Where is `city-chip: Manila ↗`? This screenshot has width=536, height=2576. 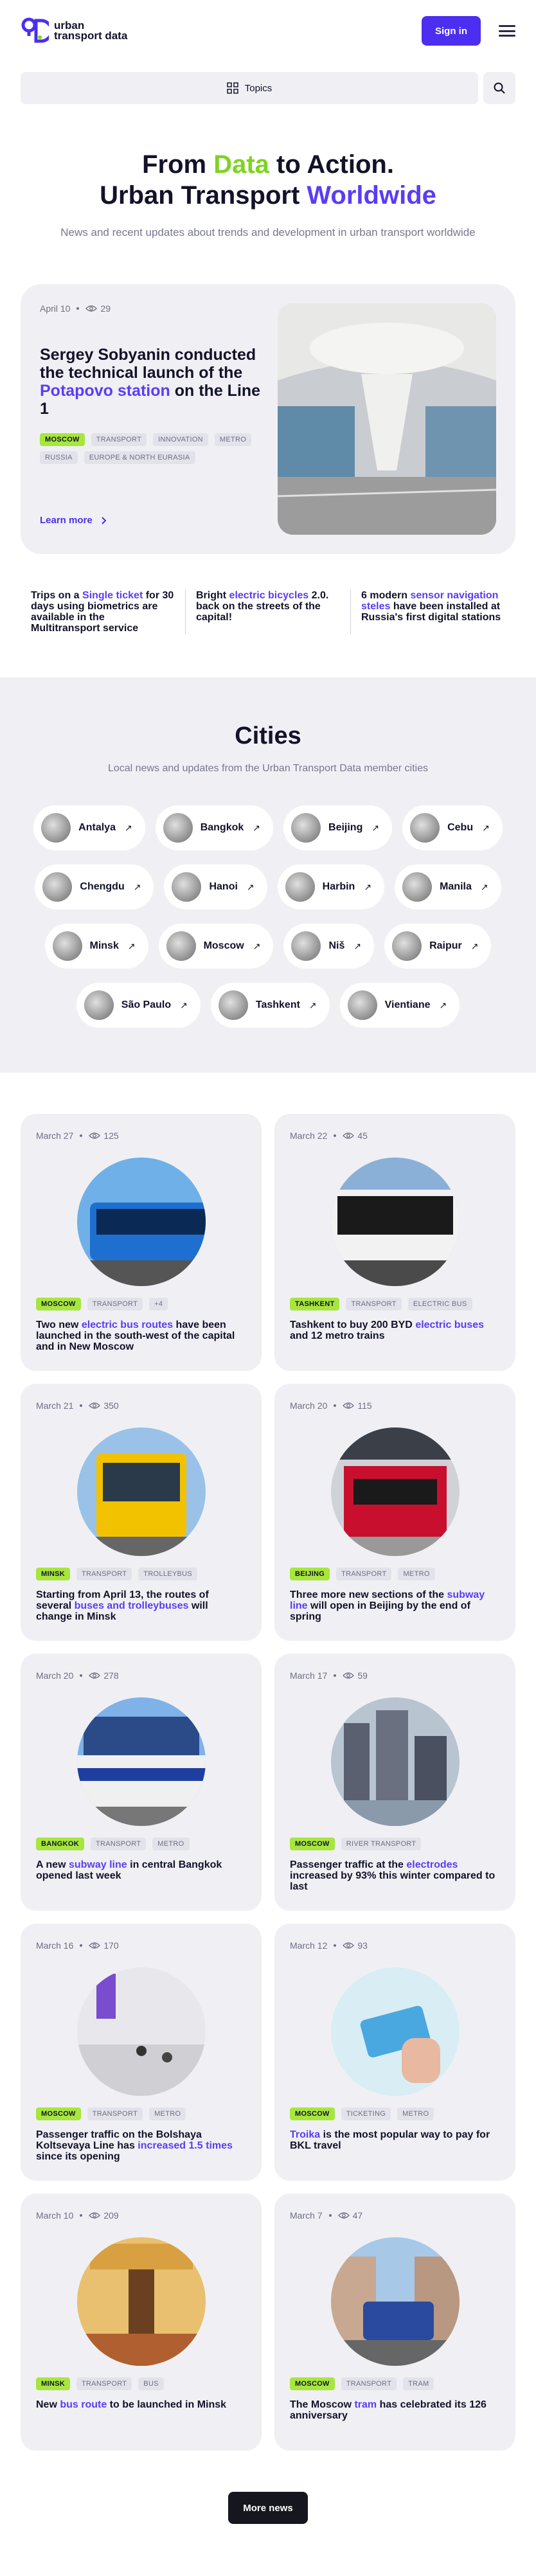
city-chip: Manila ↗ is located at coordinates (448, 886).